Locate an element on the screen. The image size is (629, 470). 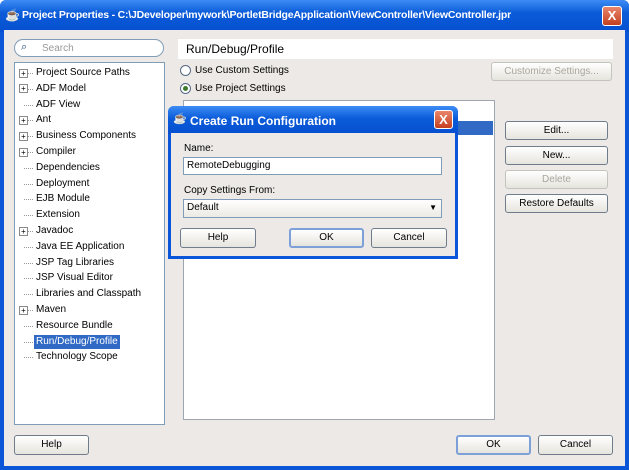
dialog-cancel-button: Cancel is located at coordinates (409, 238).